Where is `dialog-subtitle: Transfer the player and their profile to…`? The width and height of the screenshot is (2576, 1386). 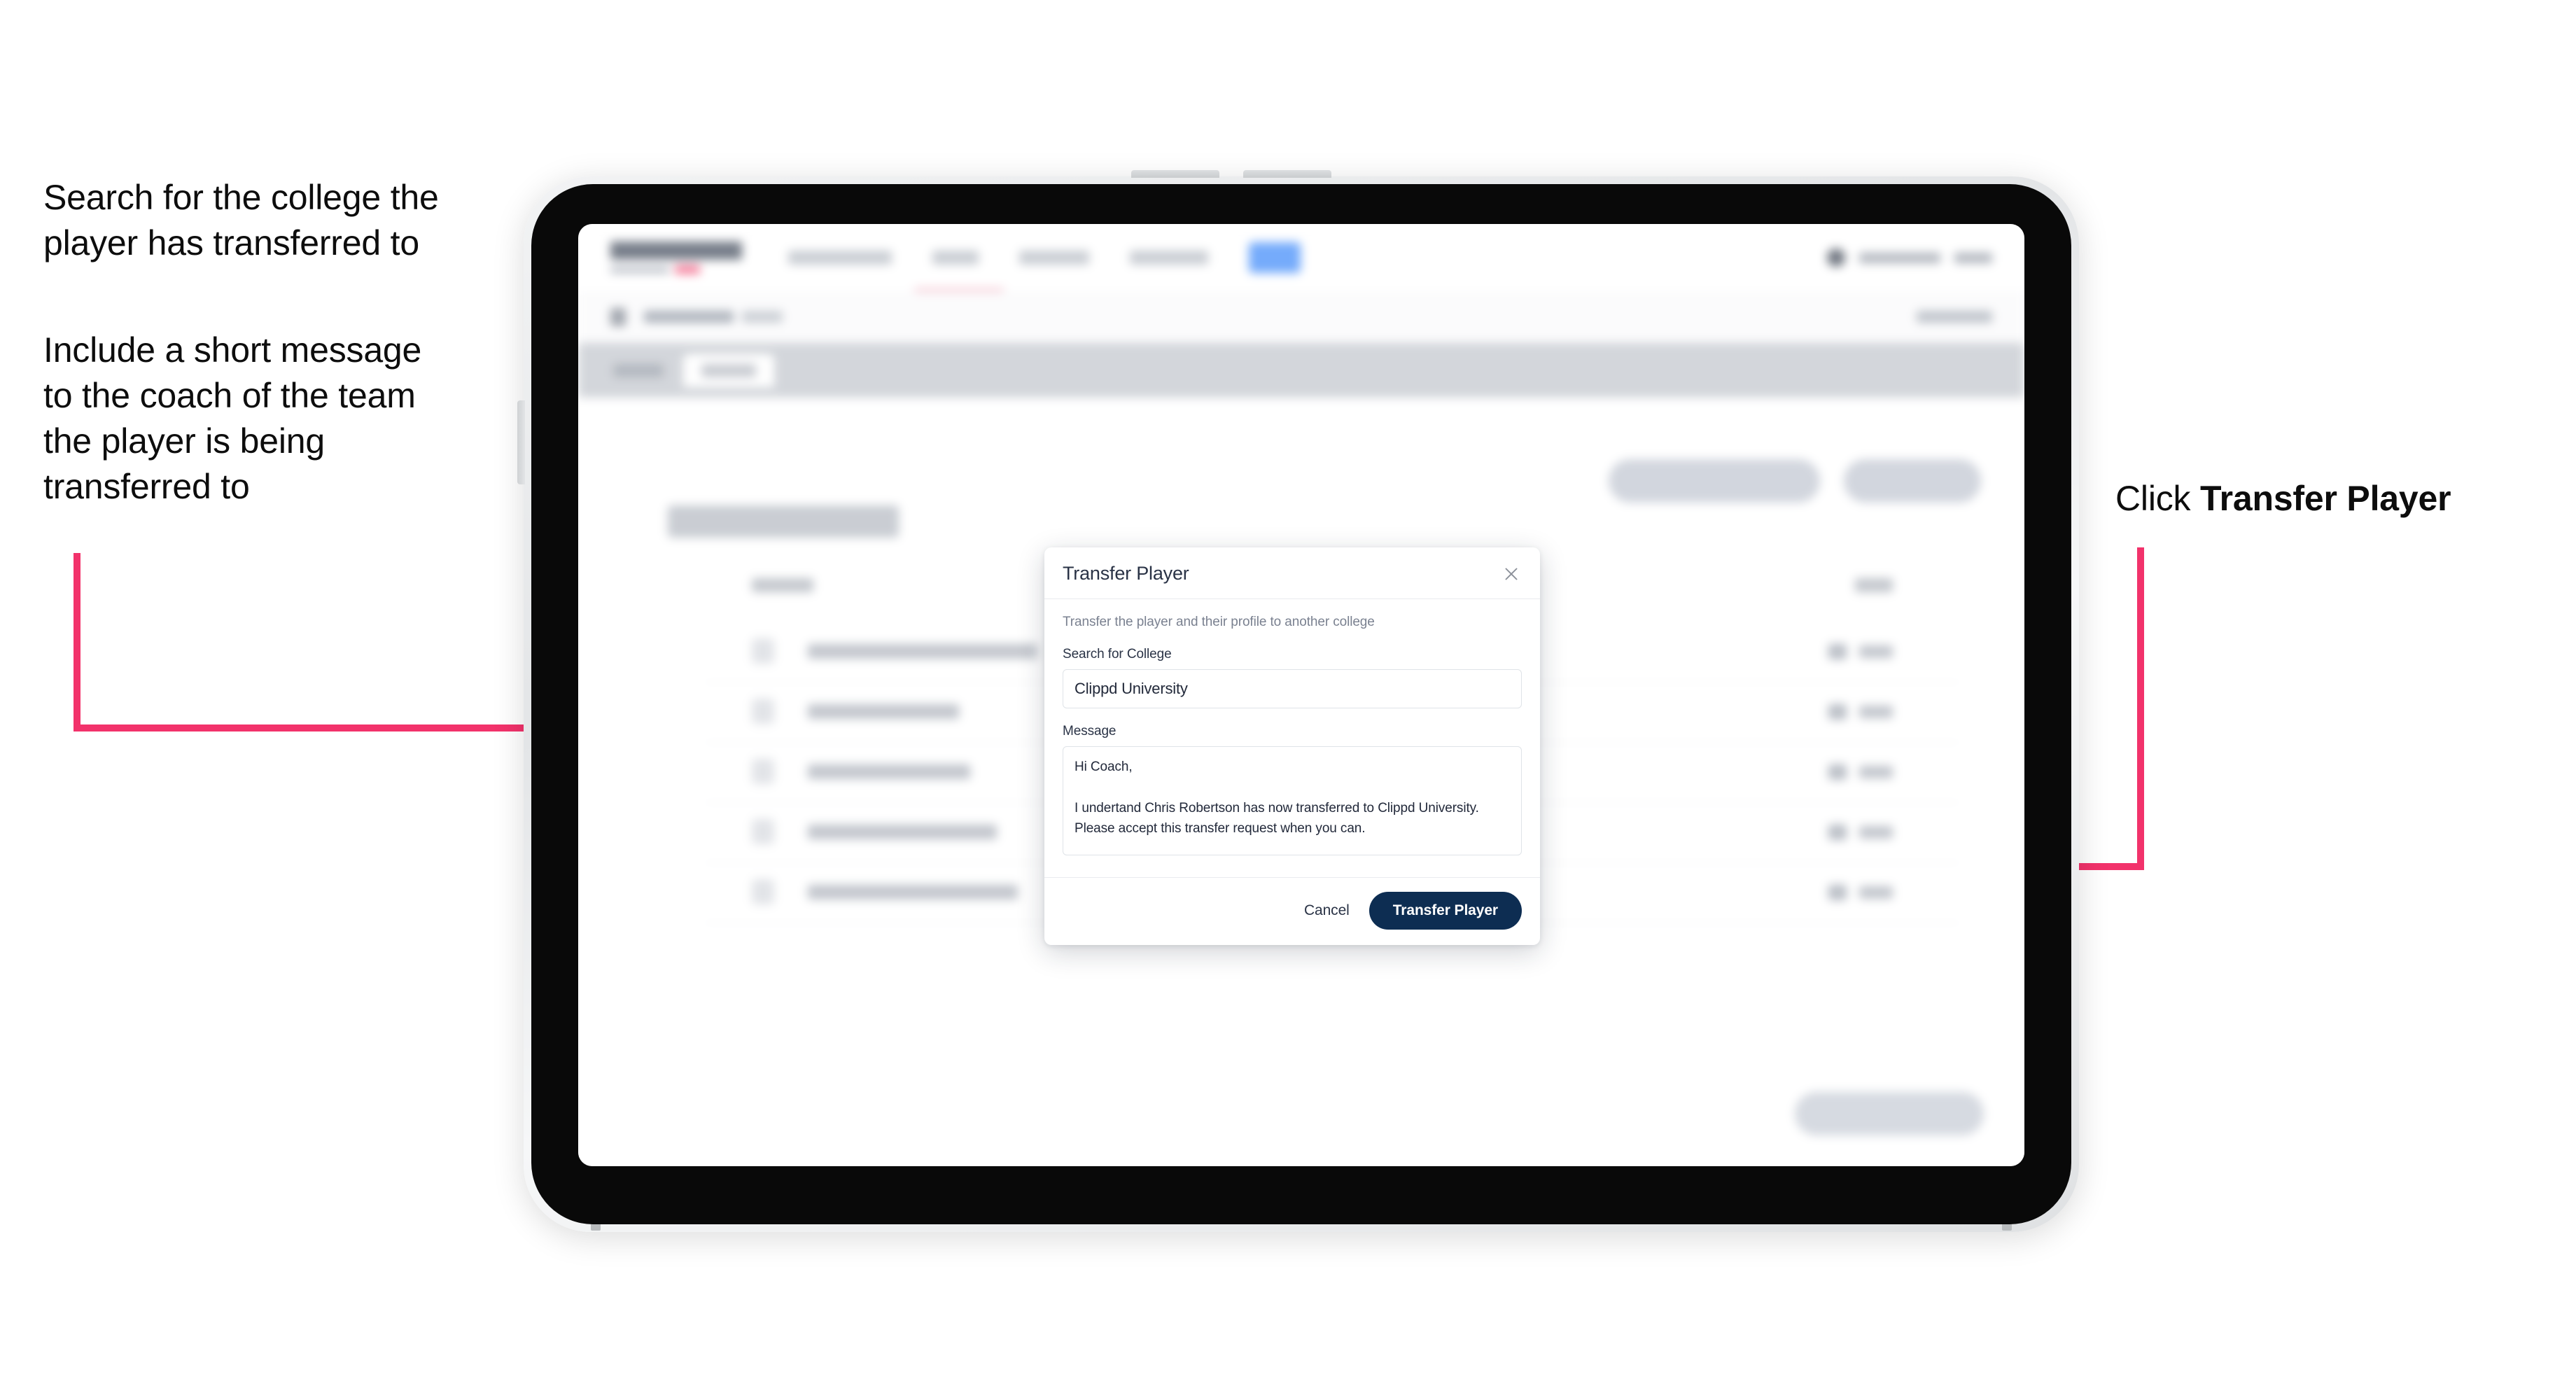
dialog-subtitle: Transfer the player and their profile to… is located at coordinates (1219, 622).